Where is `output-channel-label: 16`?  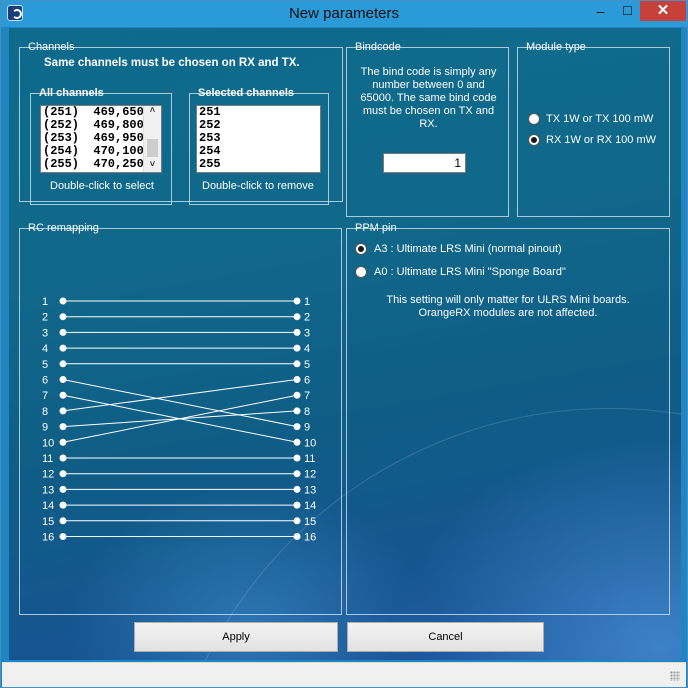 output-channel-label: 16 is located at coordinates (310, 538).